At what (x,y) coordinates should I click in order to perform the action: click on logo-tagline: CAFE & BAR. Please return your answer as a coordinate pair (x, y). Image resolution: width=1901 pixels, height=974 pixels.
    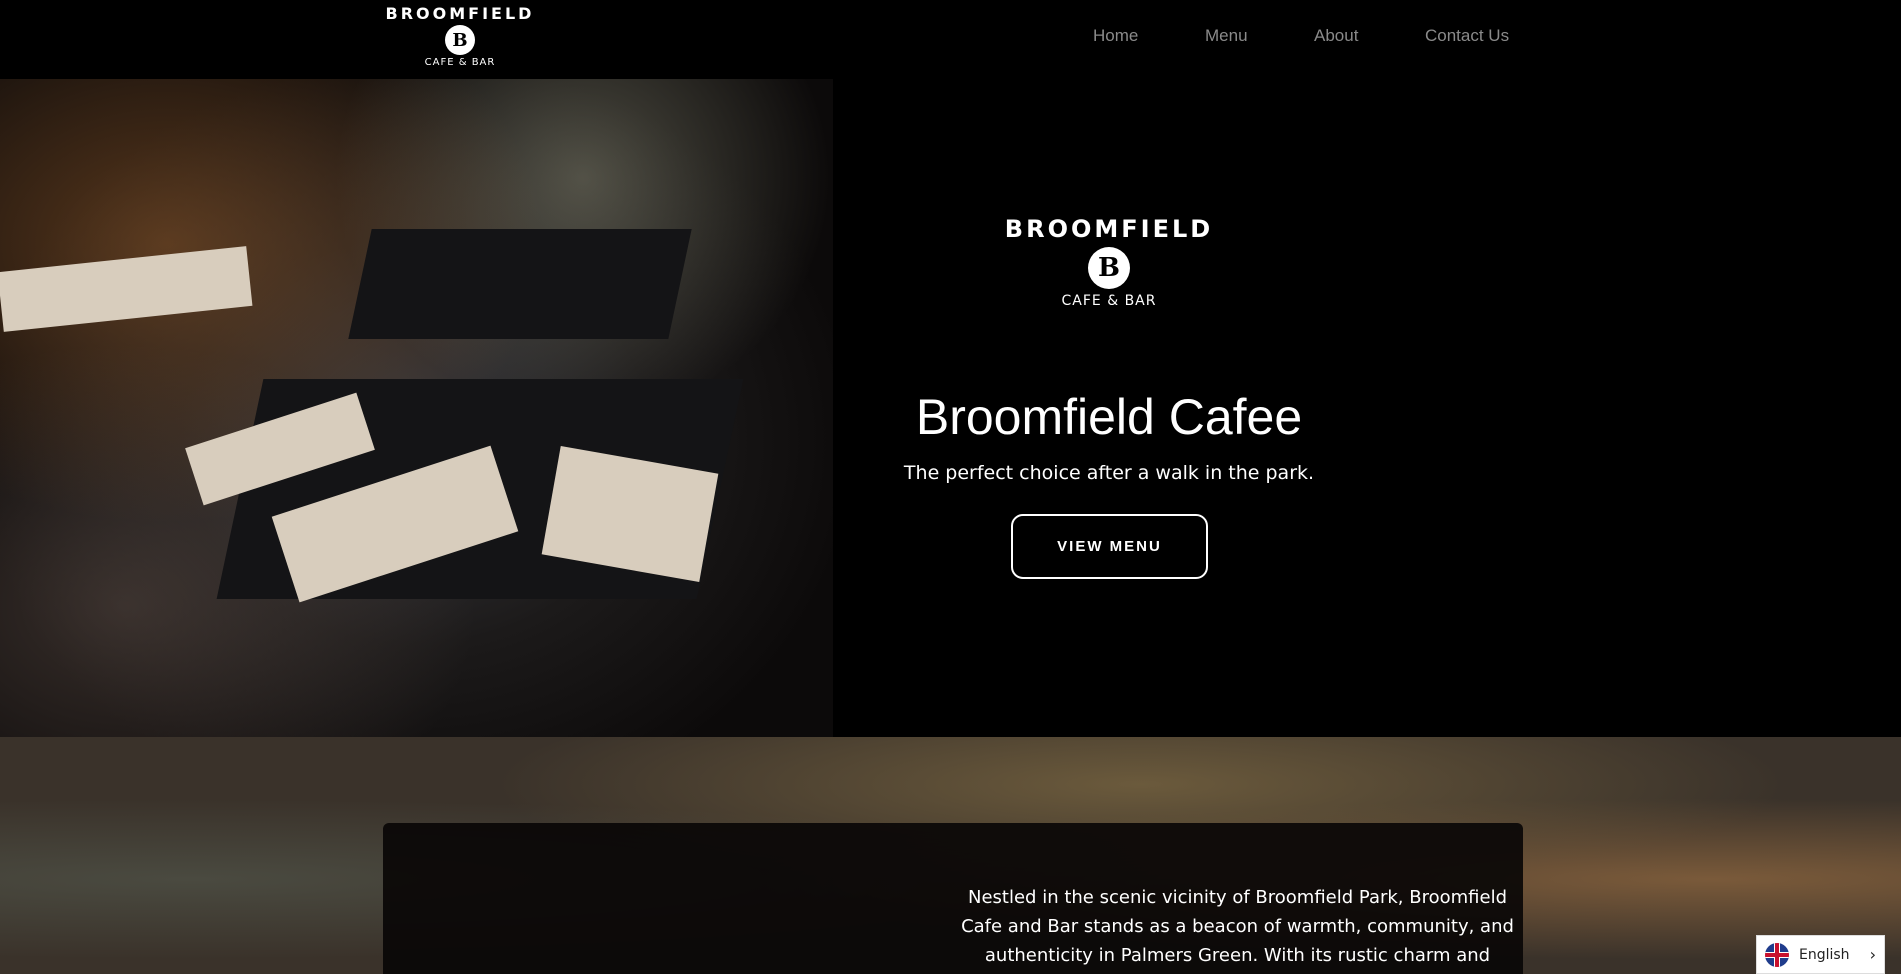
    Looking at the image, I should click on (460, 62).